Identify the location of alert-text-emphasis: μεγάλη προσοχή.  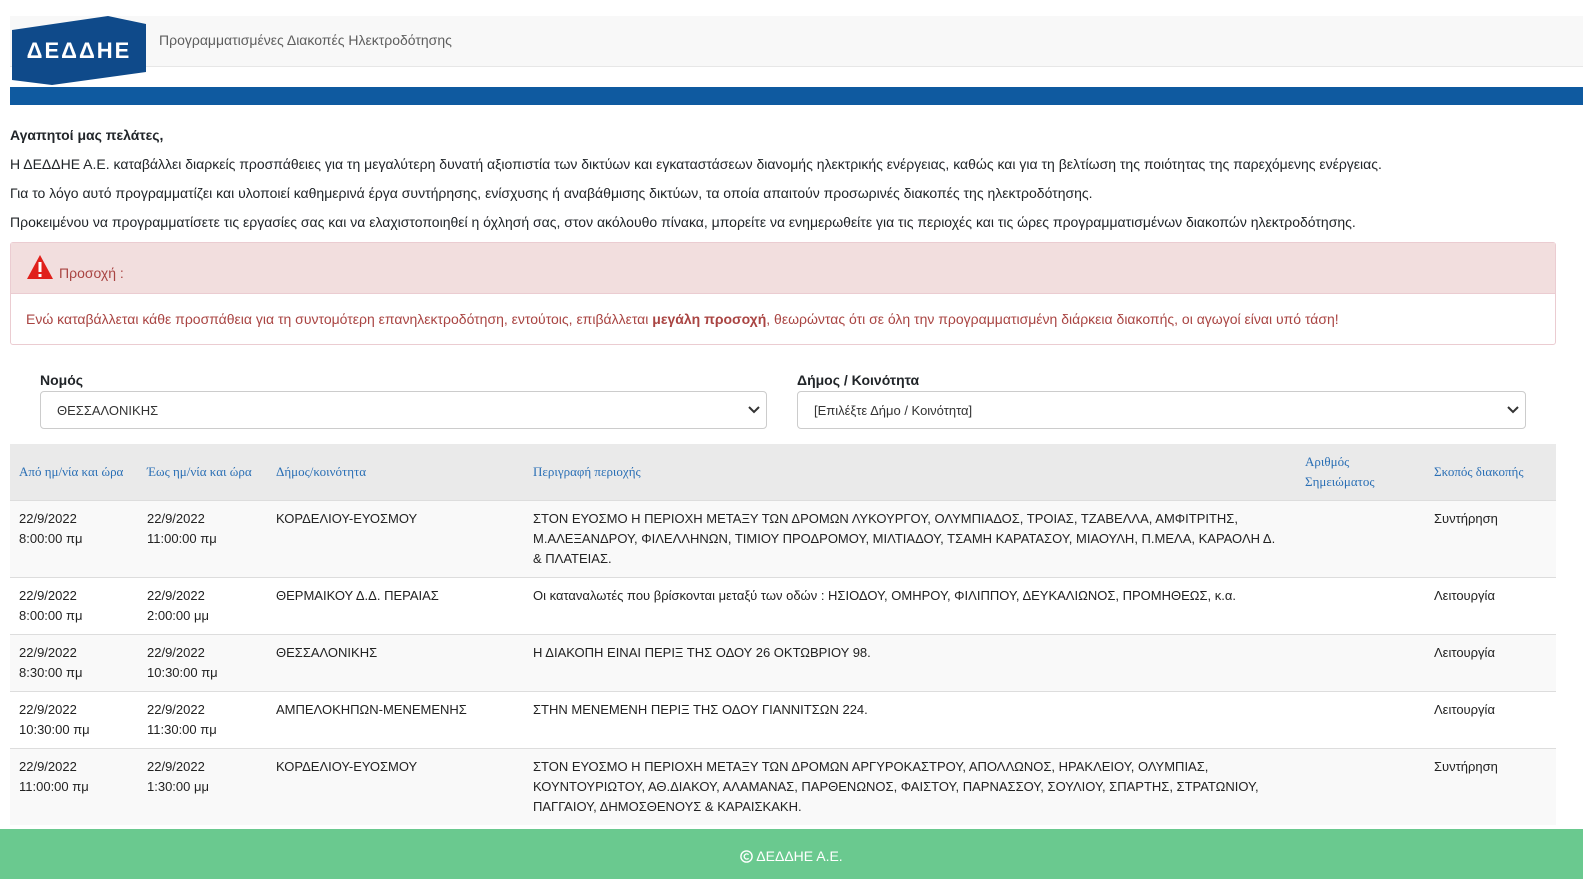
(709, 319).